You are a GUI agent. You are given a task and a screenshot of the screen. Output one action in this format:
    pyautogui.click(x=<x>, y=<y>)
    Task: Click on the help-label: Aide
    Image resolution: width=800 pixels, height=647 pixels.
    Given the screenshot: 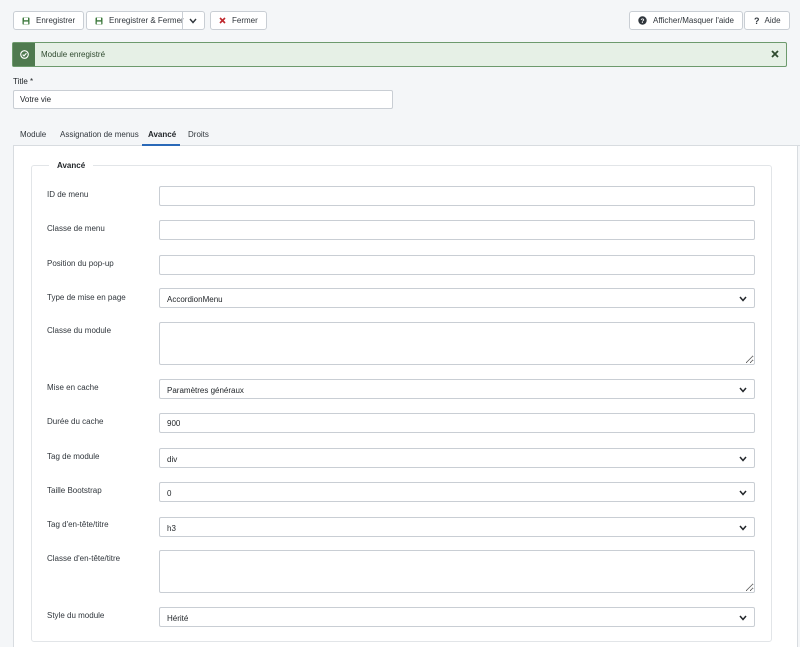 What is the action you would take?
    pyautogui.click(x=772, y=20)
    